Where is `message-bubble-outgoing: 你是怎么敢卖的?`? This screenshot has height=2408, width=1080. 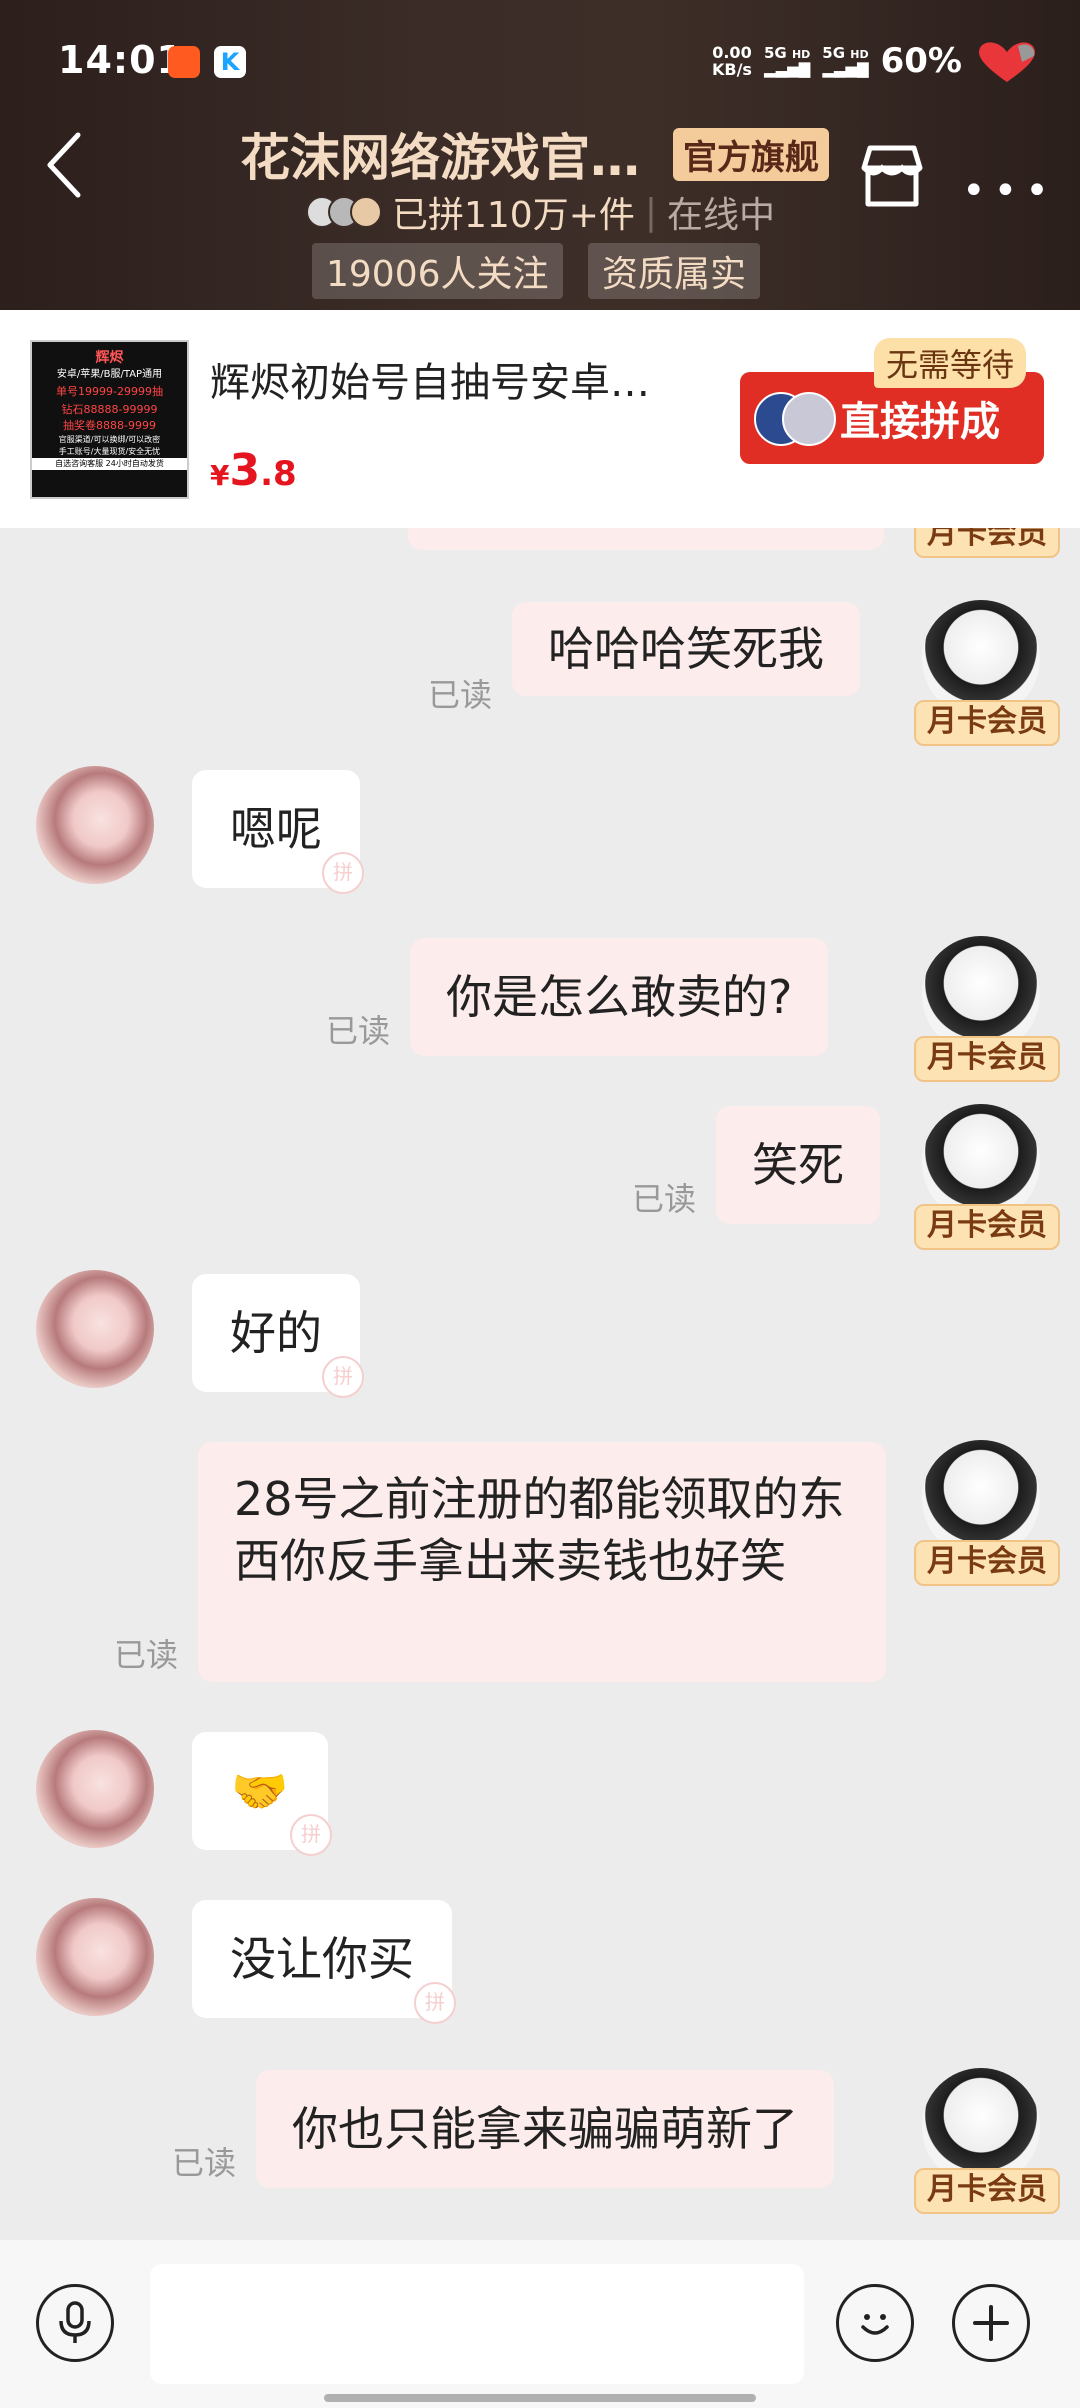
message-bubble-outgoing: 你是怎么敢卖的? is located at coordinates (619, 997).